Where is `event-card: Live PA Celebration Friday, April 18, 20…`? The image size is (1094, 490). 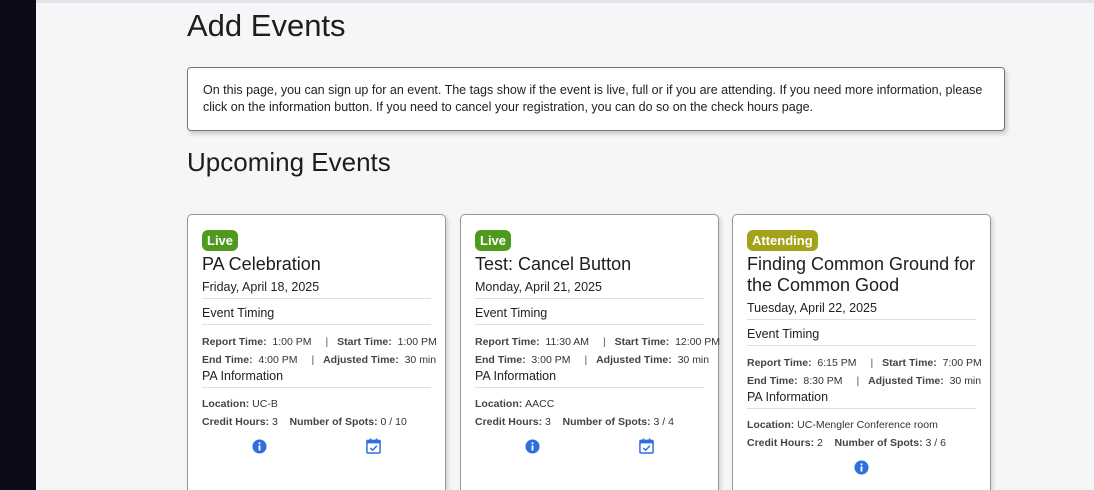 event-card: Live PA Celebration Friday, April 18, 20… is located at coordinates (316, 352).